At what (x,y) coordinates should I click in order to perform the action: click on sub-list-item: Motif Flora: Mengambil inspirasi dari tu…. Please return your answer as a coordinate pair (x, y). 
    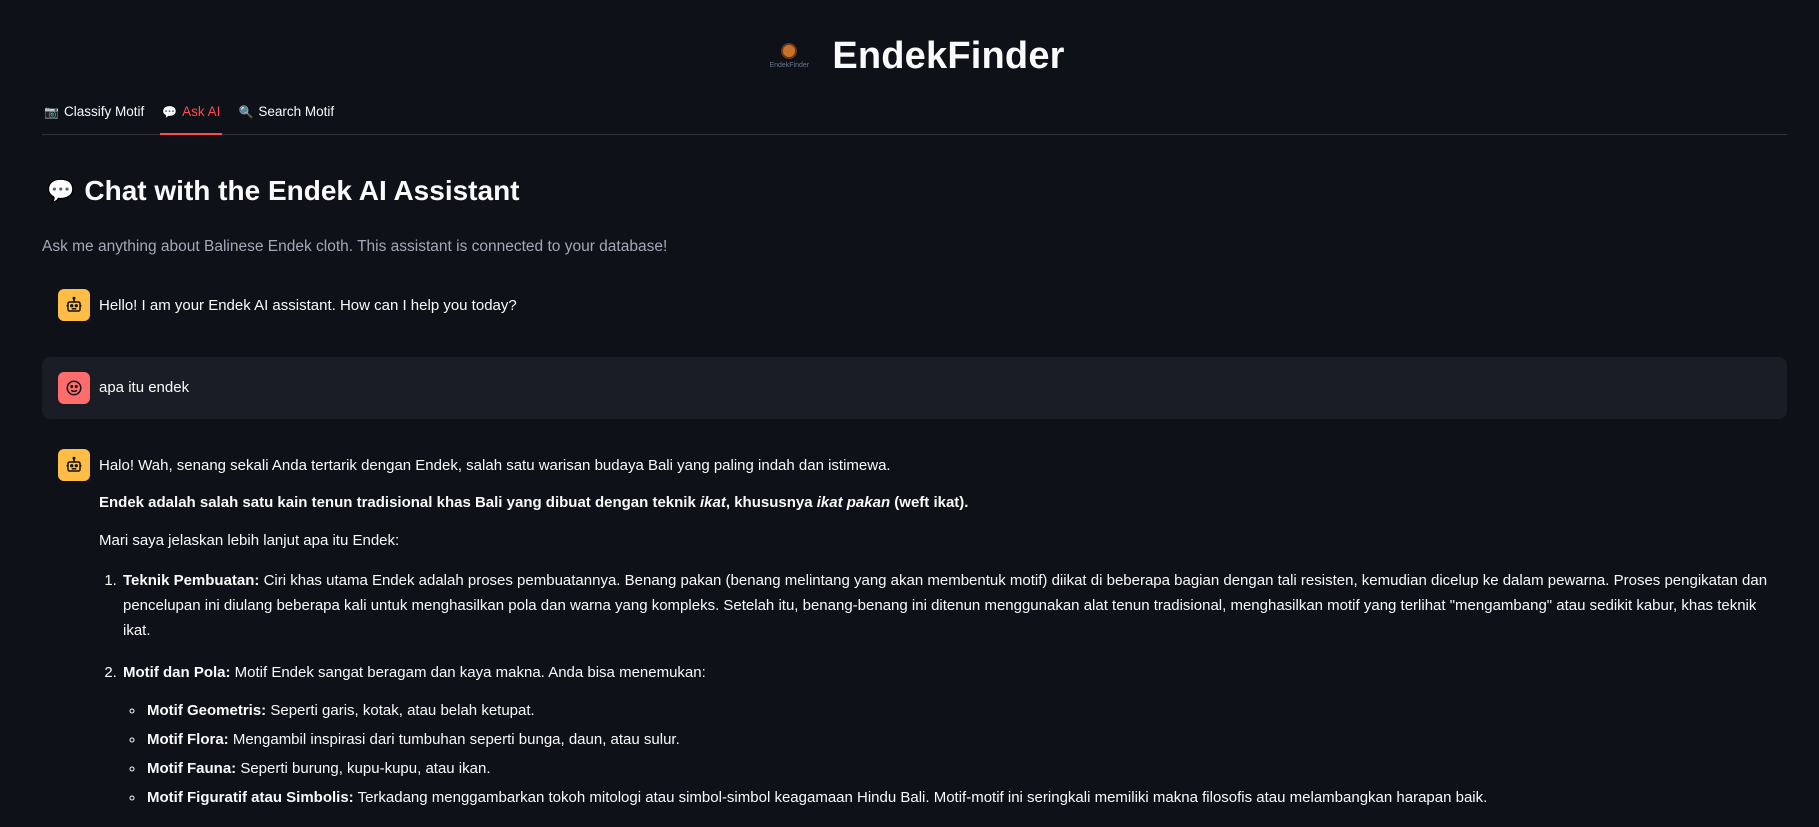
    Looking at the image, I should click on (966, 739).